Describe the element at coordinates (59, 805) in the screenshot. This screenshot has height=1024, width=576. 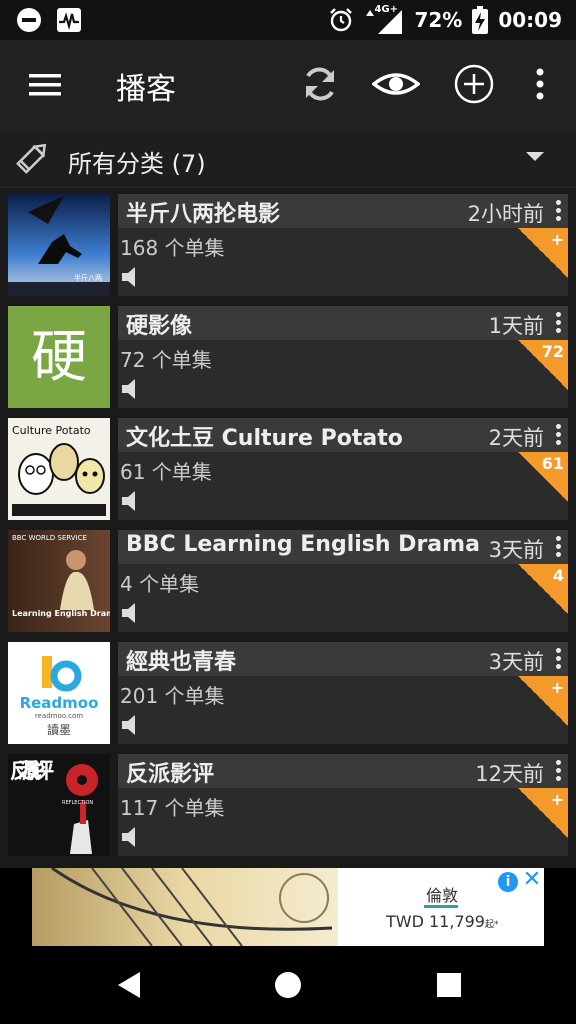
I see `podcast-artwork-fanpai: 反派影评 REFLECTION` at that location.